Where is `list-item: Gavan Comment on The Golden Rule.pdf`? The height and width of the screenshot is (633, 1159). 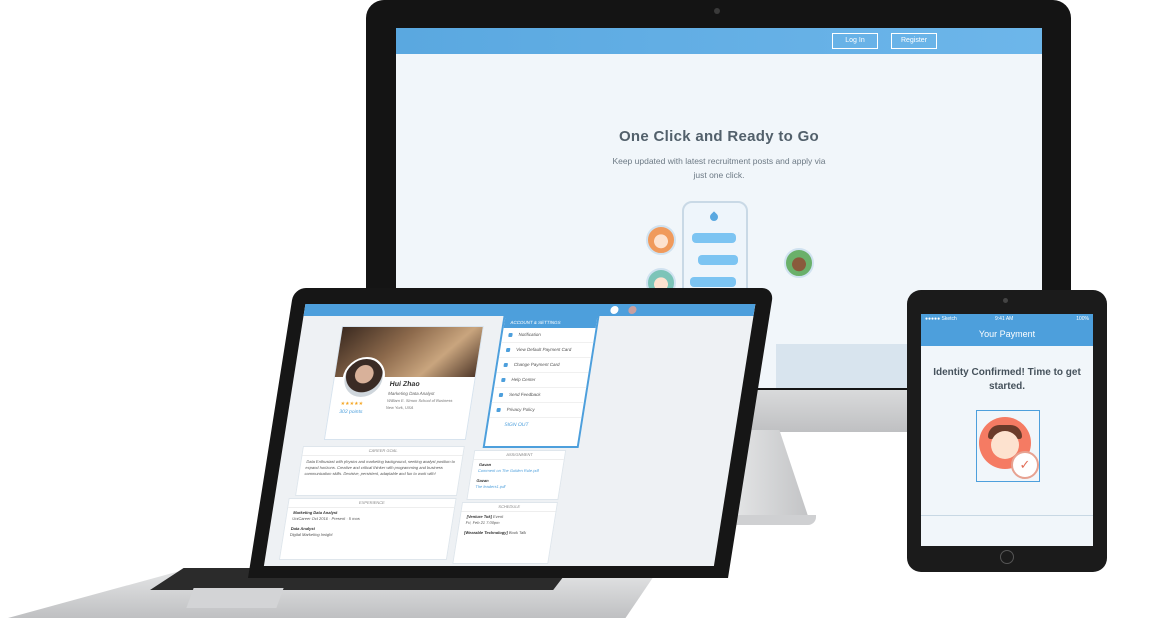 list-item: Gavan Comment on The Golden Rule.pdf is located at coordinates (517, 468).